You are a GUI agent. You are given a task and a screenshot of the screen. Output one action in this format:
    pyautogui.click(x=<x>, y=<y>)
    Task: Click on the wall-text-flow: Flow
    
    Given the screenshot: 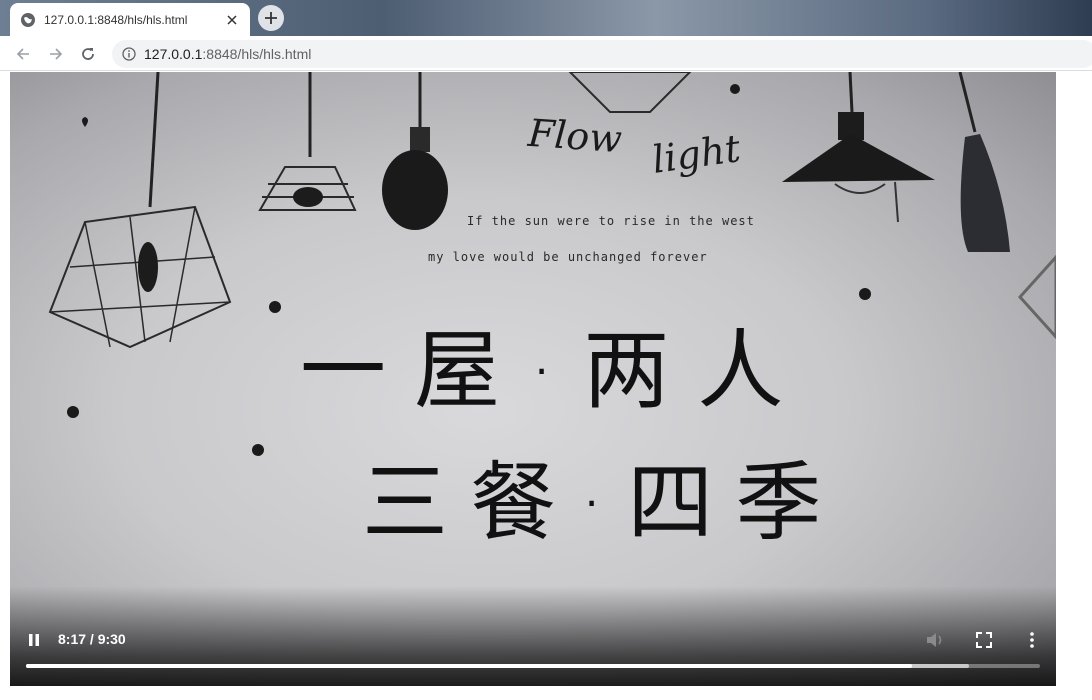 What is the action you would take?
    pyautogui.click(x=575, y=136)
    